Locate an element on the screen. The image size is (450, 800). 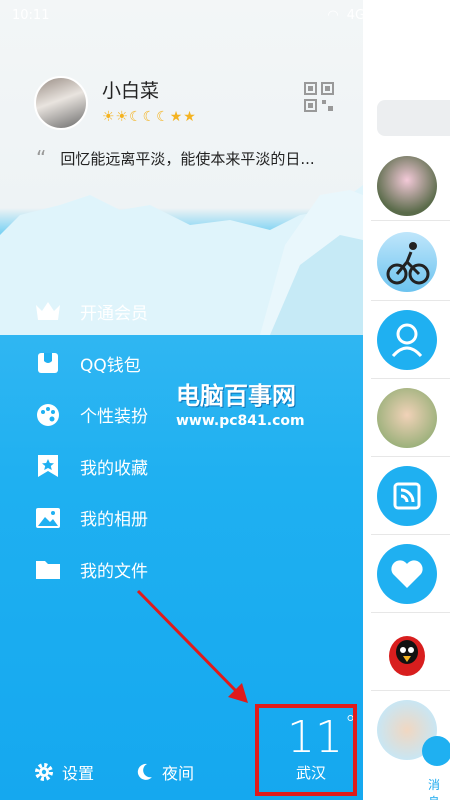
highlight-box is located at coordinates (306, 750).